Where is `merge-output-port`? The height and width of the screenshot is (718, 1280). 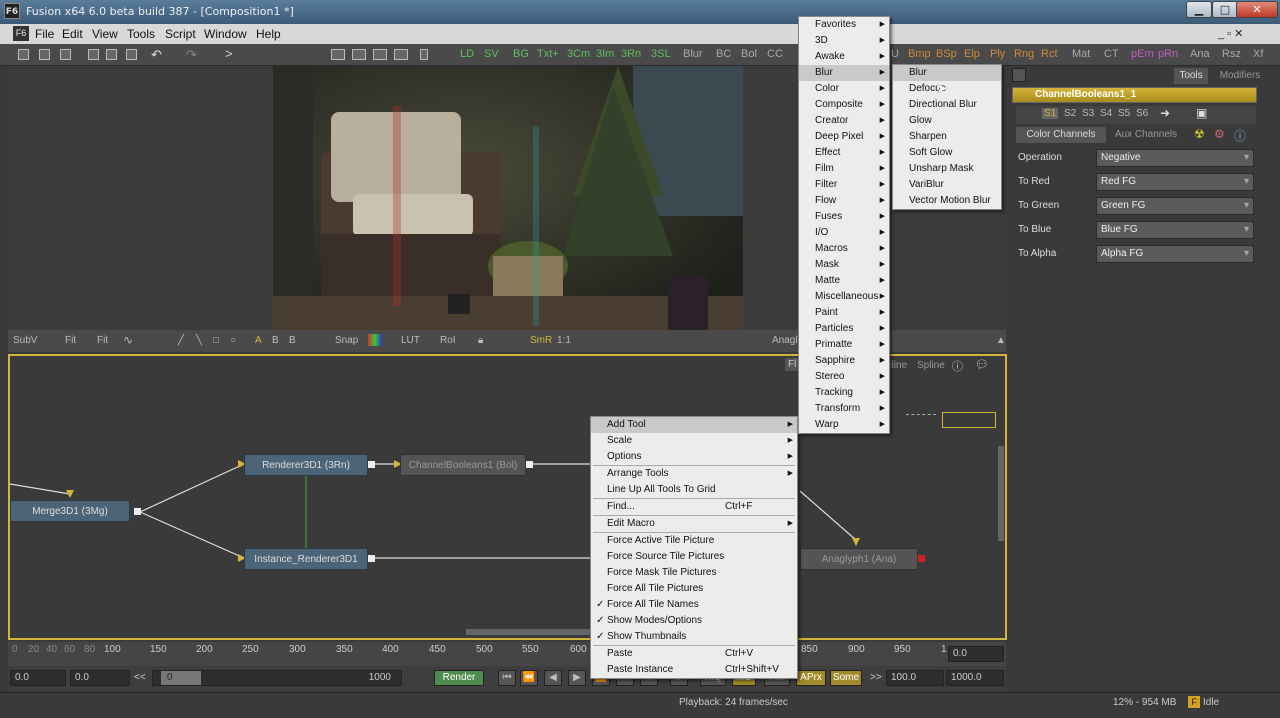 merge-output-port is located at coordinates (137, 511).